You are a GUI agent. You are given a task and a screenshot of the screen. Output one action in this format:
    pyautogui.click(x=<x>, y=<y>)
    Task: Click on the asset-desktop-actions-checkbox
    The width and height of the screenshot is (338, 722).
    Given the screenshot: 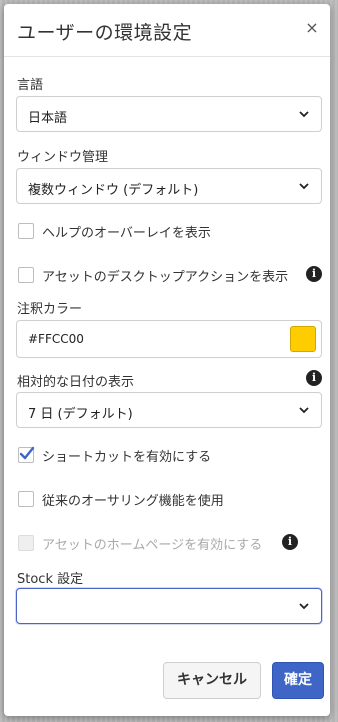 What is the action you would take?
    pyautogui.click(x=26, y=275)
    